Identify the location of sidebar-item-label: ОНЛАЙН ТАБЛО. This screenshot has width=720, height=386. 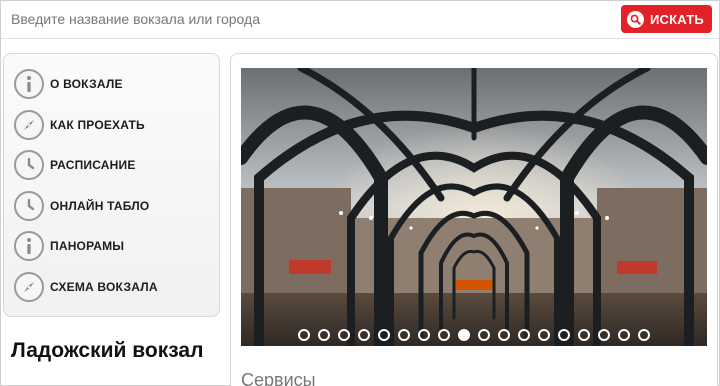
(100, 205).